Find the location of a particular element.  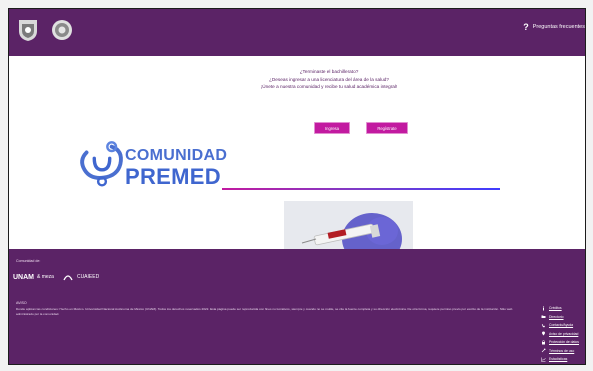

footer-link-terminos: Términos de uso is located at coordinates (560, 351).